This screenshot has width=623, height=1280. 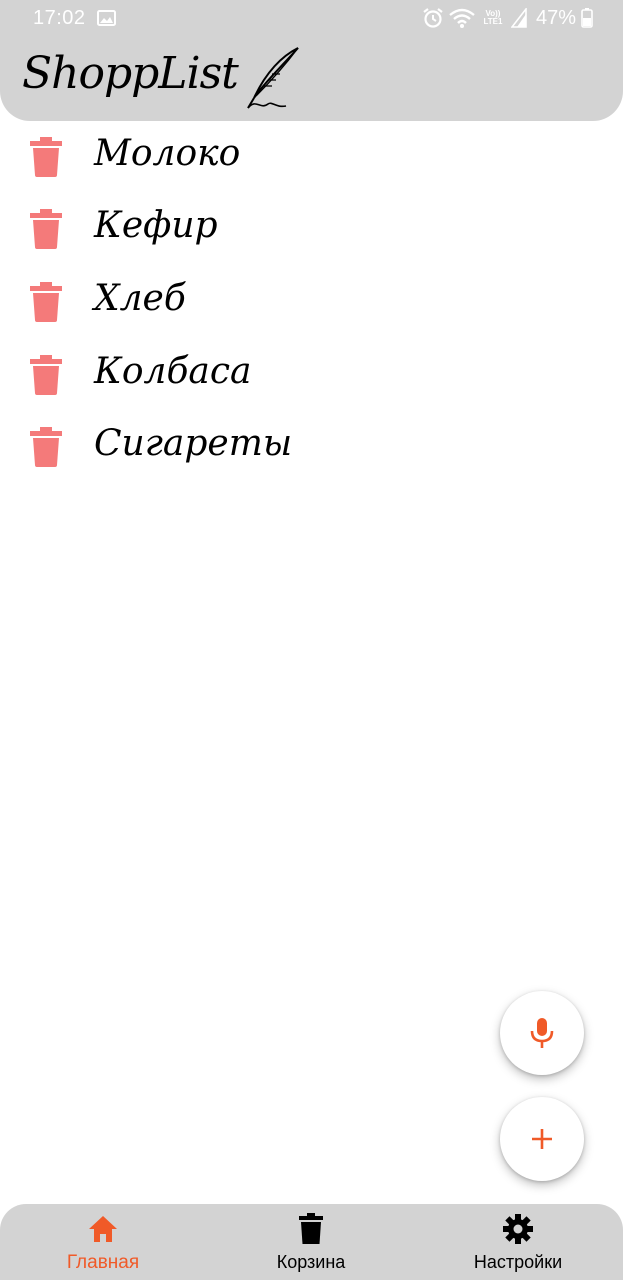 I want to click on nav-settings-label: Настройки, so click(x=518, y=1262).